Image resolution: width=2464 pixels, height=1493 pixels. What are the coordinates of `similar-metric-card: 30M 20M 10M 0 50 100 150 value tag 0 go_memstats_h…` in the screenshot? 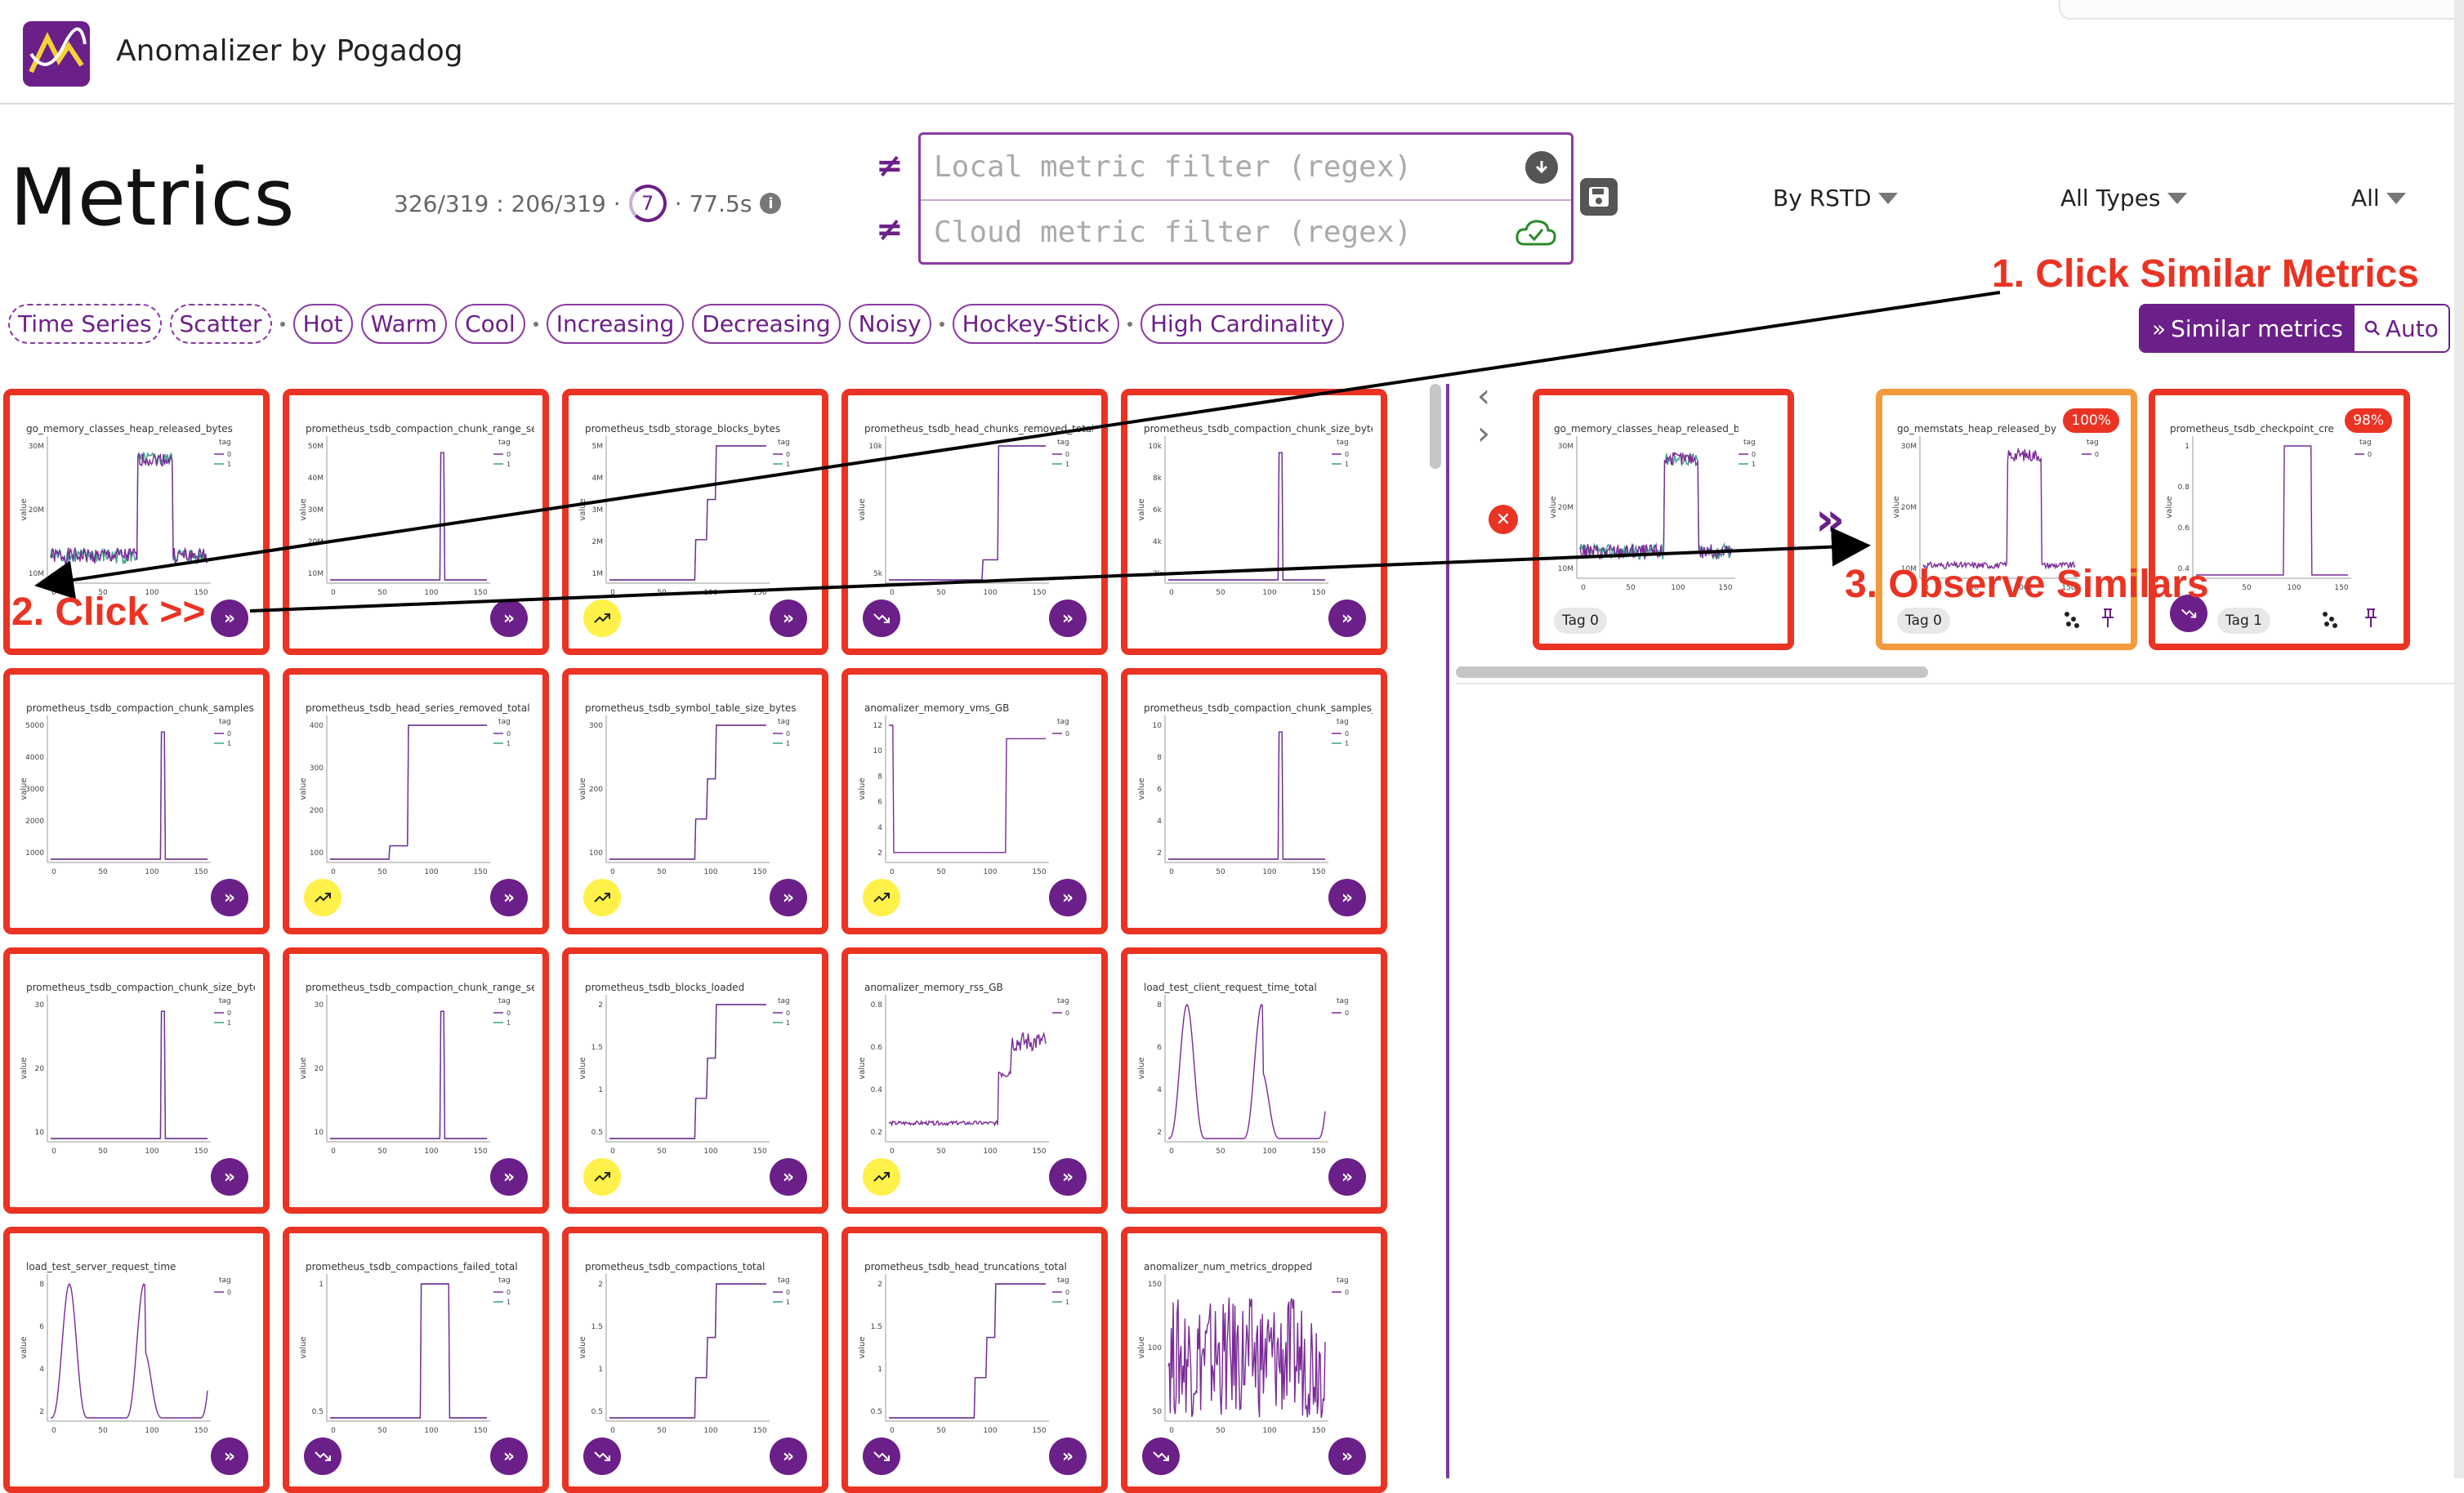 It's located at (2007, 519).